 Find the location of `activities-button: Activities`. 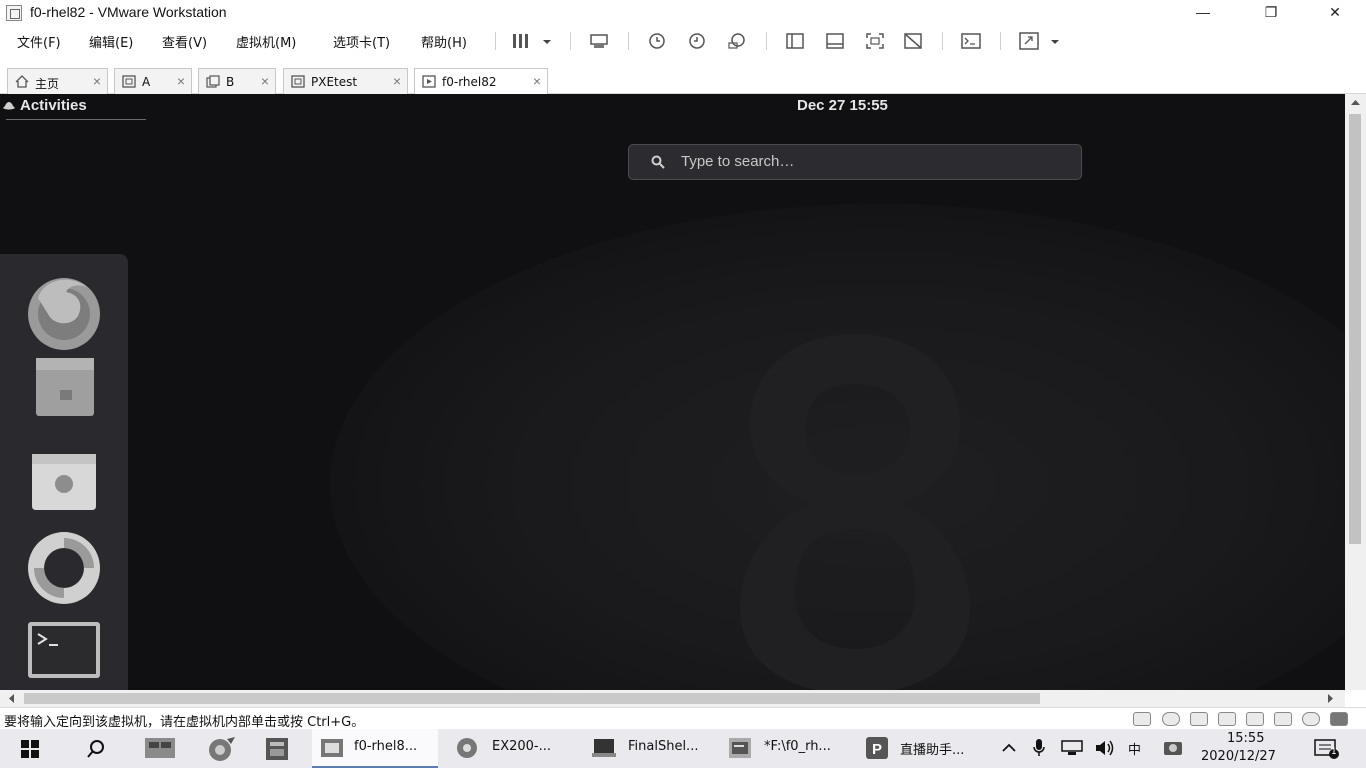

activities-button: Activities is located at coordinates (45, 105).